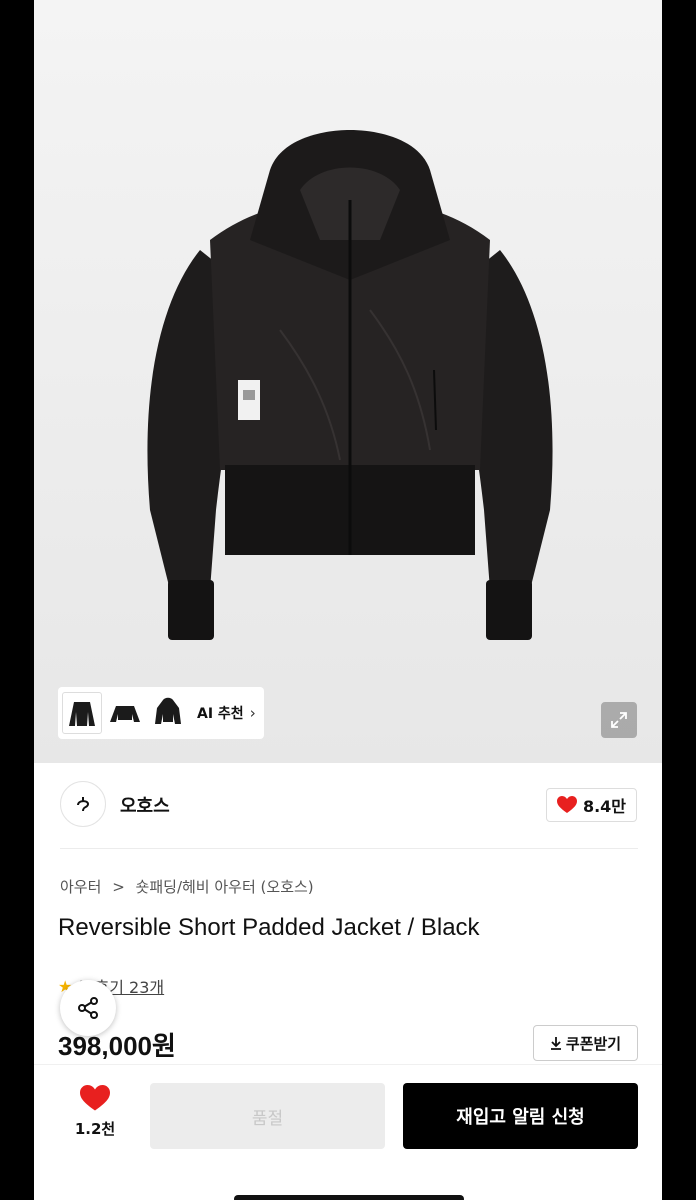 This screenshot has width=696, height=1200. I want to click on brand-row: 오호스 8.4만, so click(348, 805).